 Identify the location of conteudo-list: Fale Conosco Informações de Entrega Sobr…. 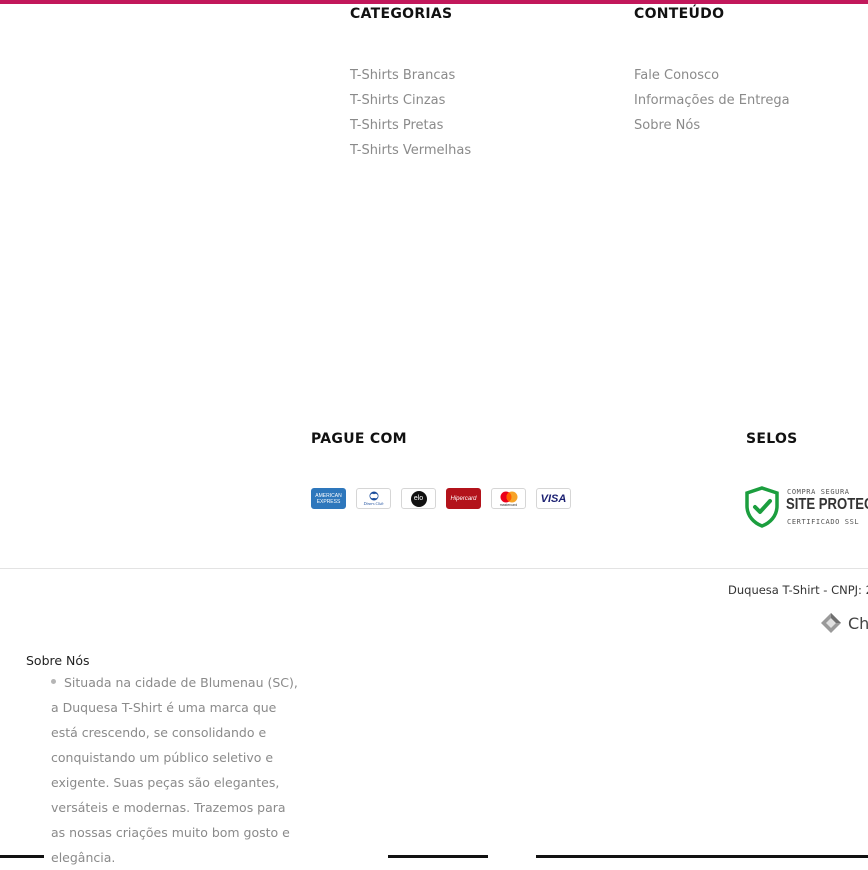
(712, 98).